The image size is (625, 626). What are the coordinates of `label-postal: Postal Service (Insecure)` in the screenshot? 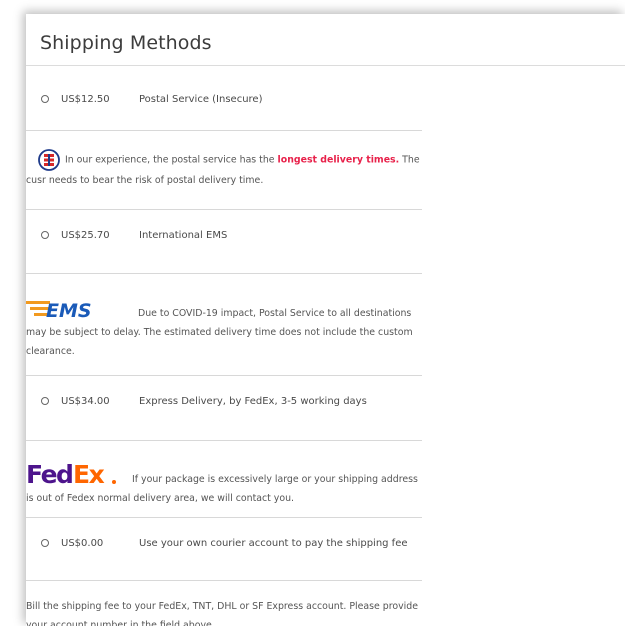 It's located at (201, 99).